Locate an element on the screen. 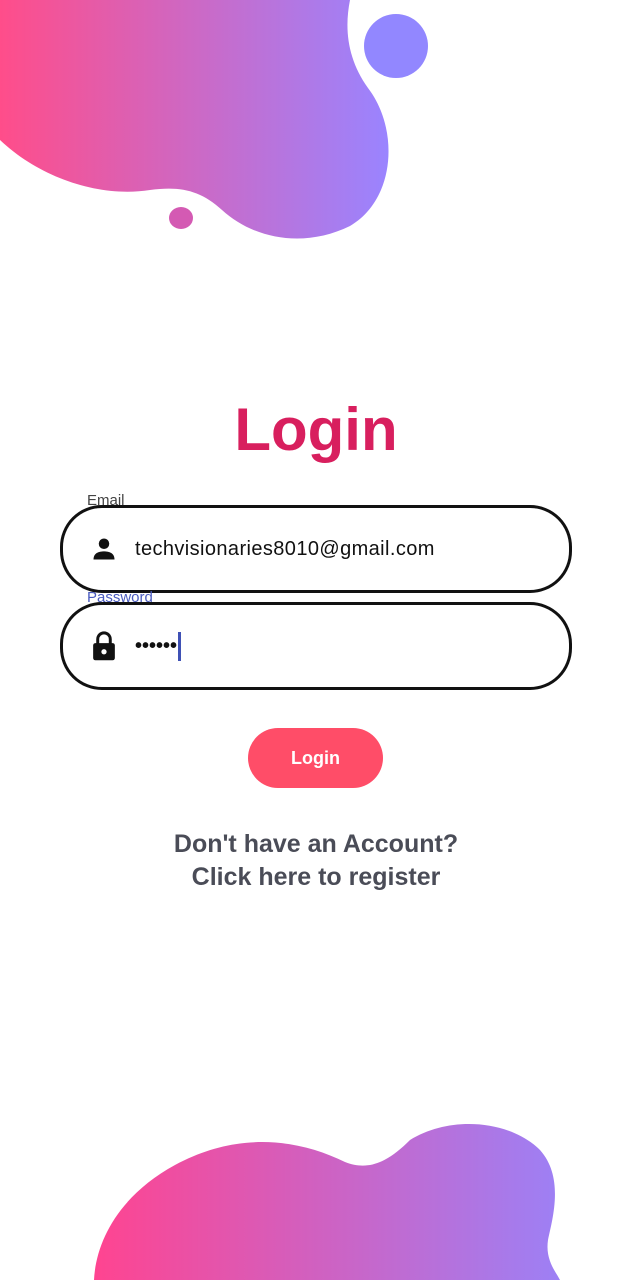 This screenshot has height=1280, width=632. top-small-circle-right is located at coordinates (396, 46).